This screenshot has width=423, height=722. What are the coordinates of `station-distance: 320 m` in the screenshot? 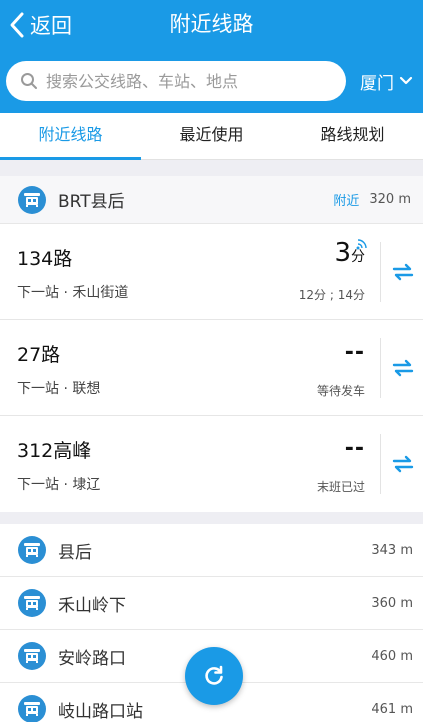 It's located at (390, 199).